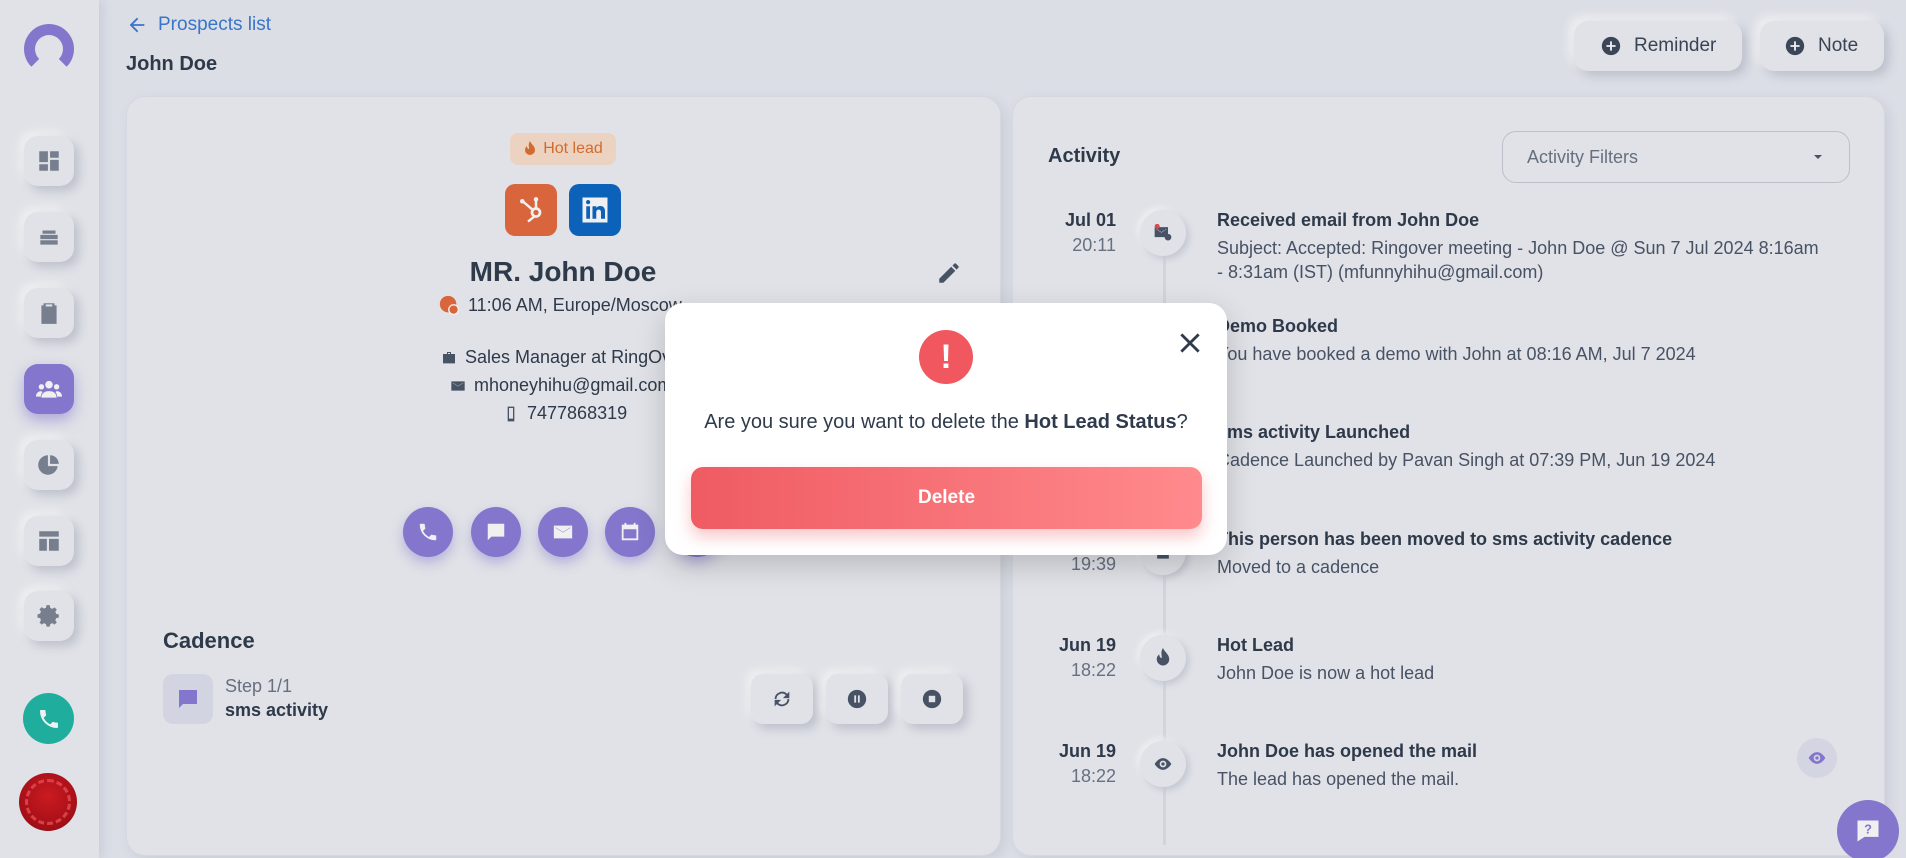 The width and height of the screenshot is (1906, 858). What do you see at coordinates (946, 357) in the screenshot?
I see `warning-exclamation-icon: !` at bounding box center [946, 357].